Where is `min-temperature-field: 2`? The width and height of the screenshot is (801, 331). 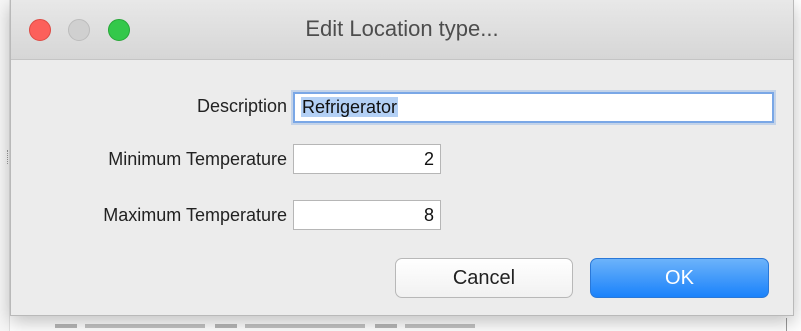 min-temperature-field: 2 is located at coordinates (367, 159).